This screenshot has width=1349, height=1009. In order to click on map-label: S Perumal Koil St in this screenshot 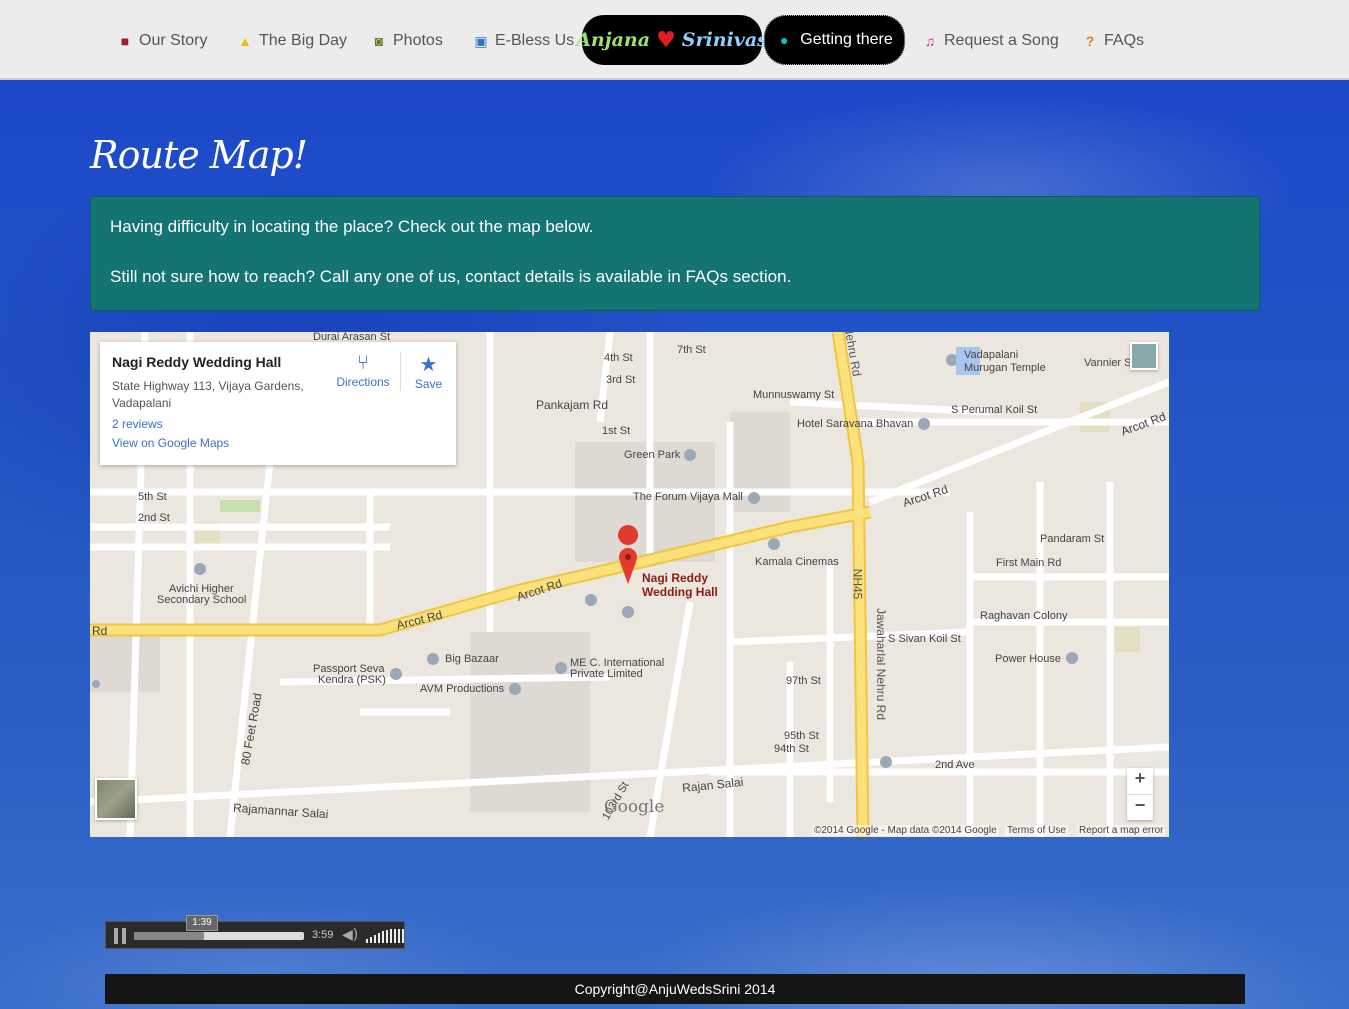, I will do `click(994, 410)`.